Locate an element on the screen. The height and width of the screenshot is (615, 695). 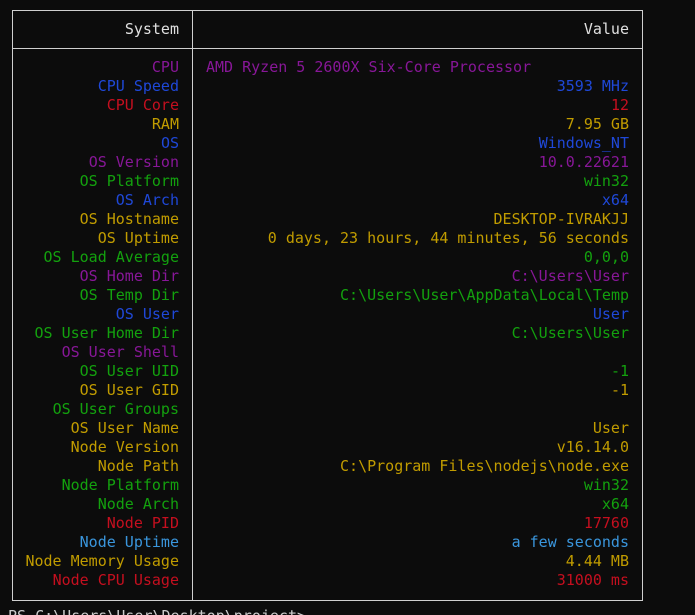
header-divider is located at coordinates (327, 48).